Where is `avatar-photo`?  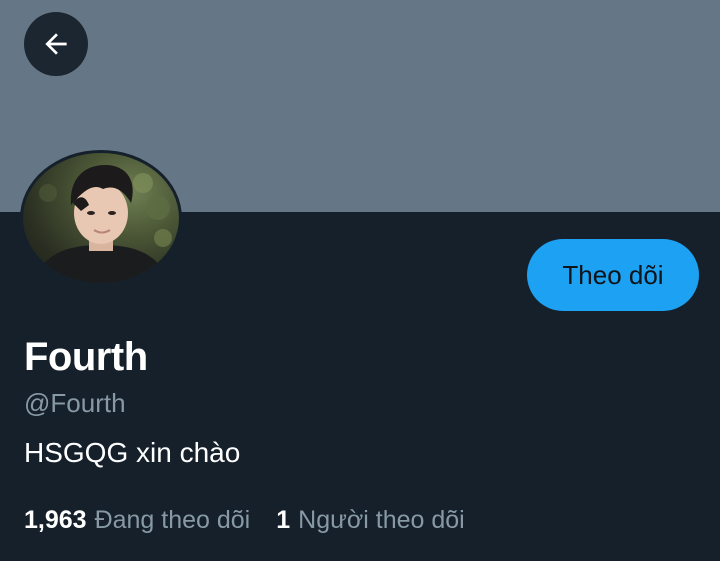 avatar-photo is located at coordinates (101, 218).